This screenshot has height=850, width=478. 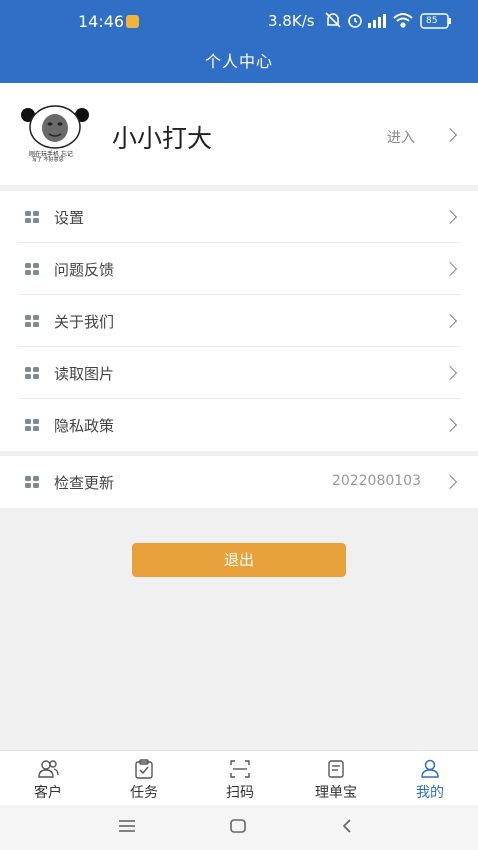 I want to click on profile-card: 刚在玩手机 忘记 写了 不好意思 小小打大 进入, so click(x=239, y=134).